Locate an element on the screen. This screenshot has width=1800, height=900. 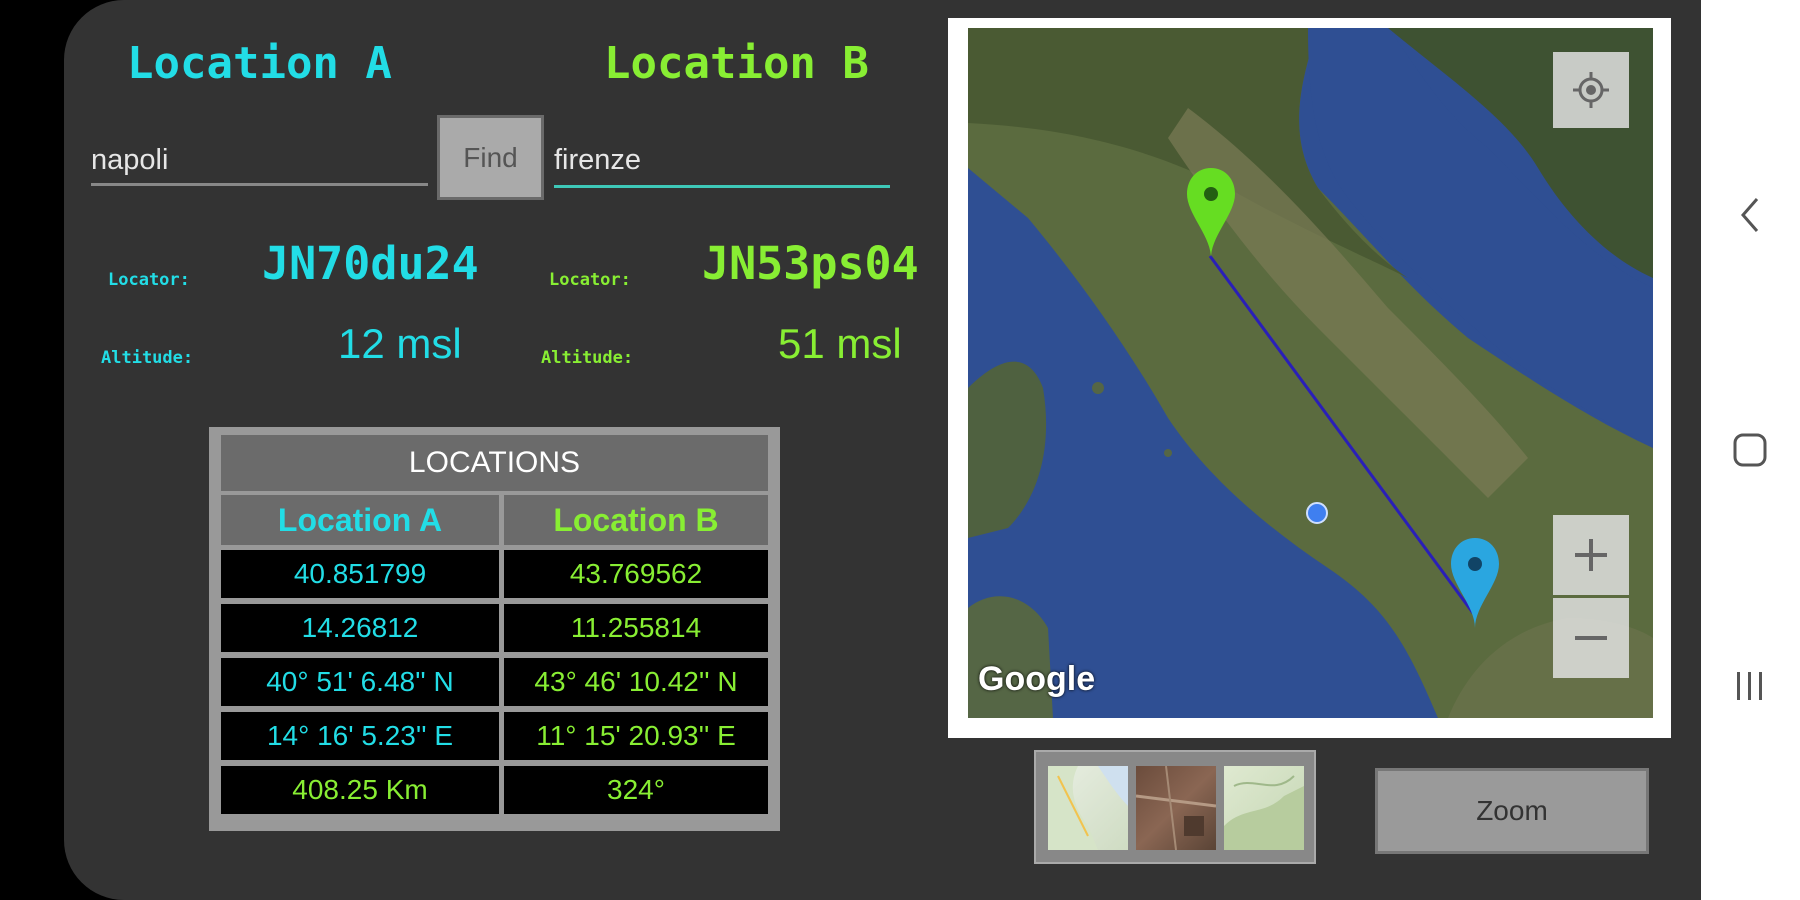
table-cell-b-0: 43.769562 is located at coordinates (636, 574).